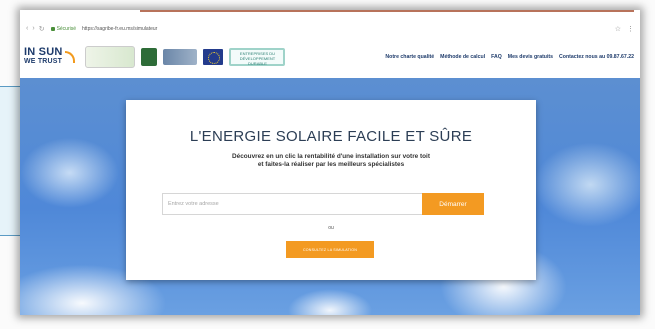  Describe the element at coordinates (624, 29) in the screenshot. I see `browser-actions: ☆ ⋮` at that location.